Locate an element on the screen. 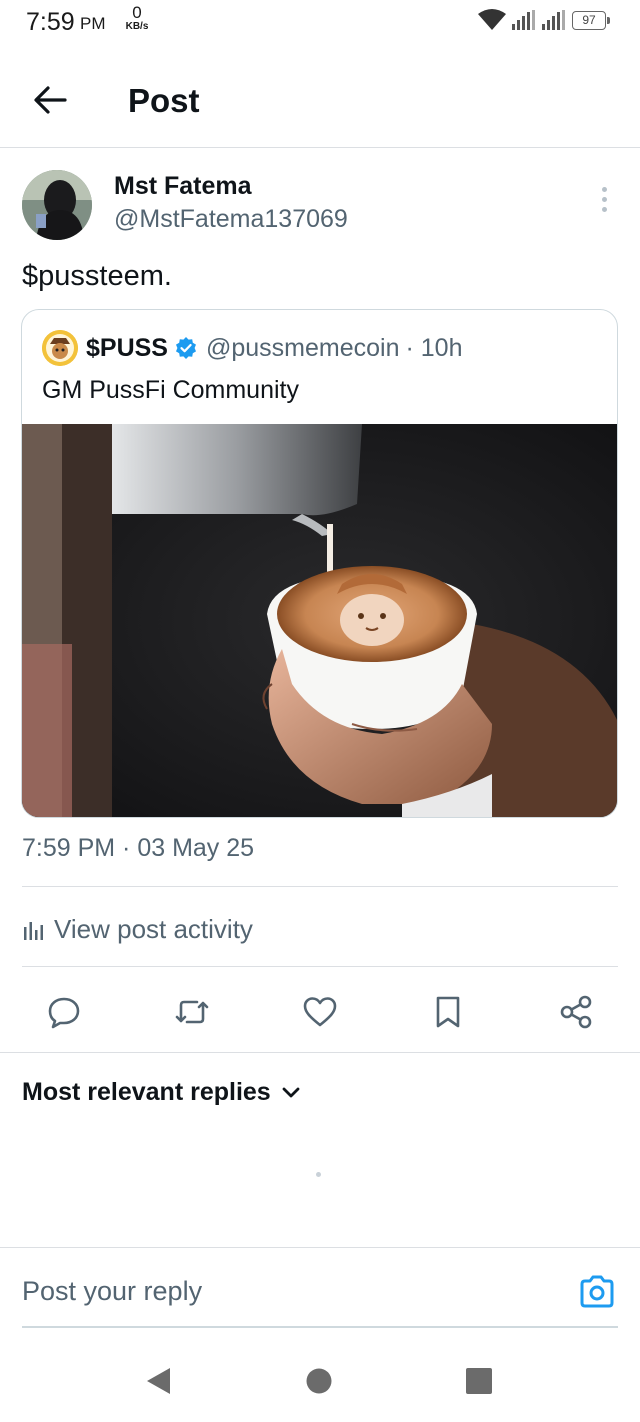 The image size is (640, 1422). nav-back-button is located at coordinates (158, 1381).